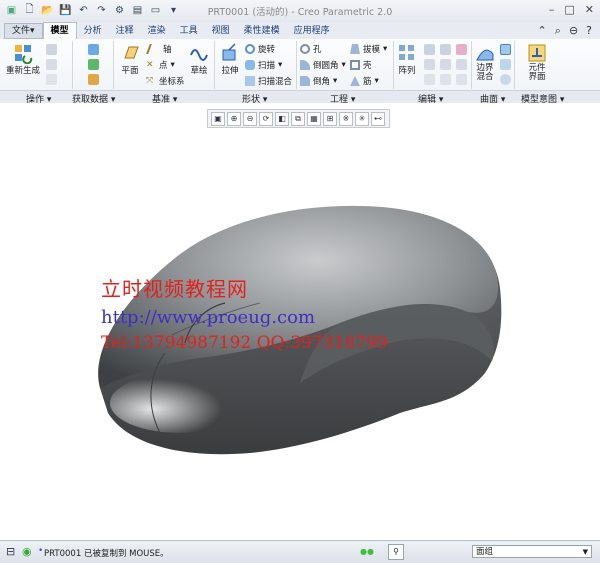  I want to click on csys-button: ⤧ 坐标系, so click(165, 81).